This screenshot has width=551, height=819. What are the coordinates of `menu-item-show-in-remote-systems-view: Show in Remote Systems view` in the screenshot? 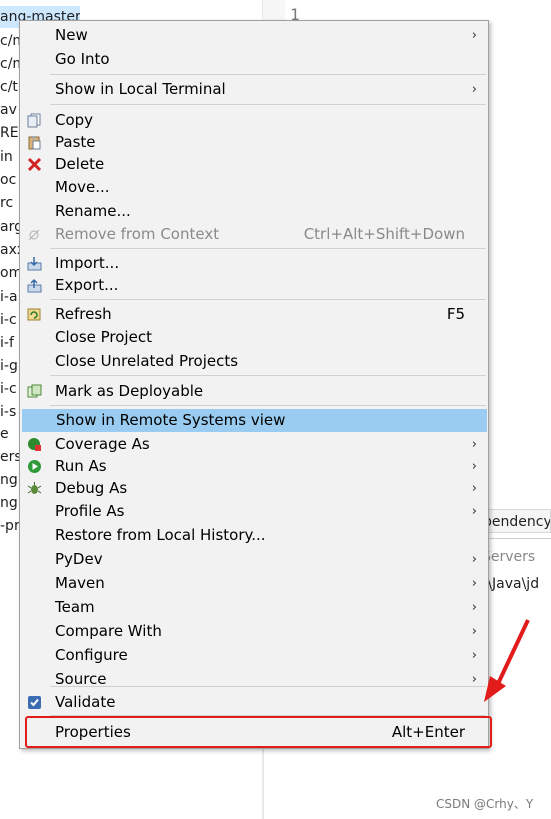 It's located at (254, 420).